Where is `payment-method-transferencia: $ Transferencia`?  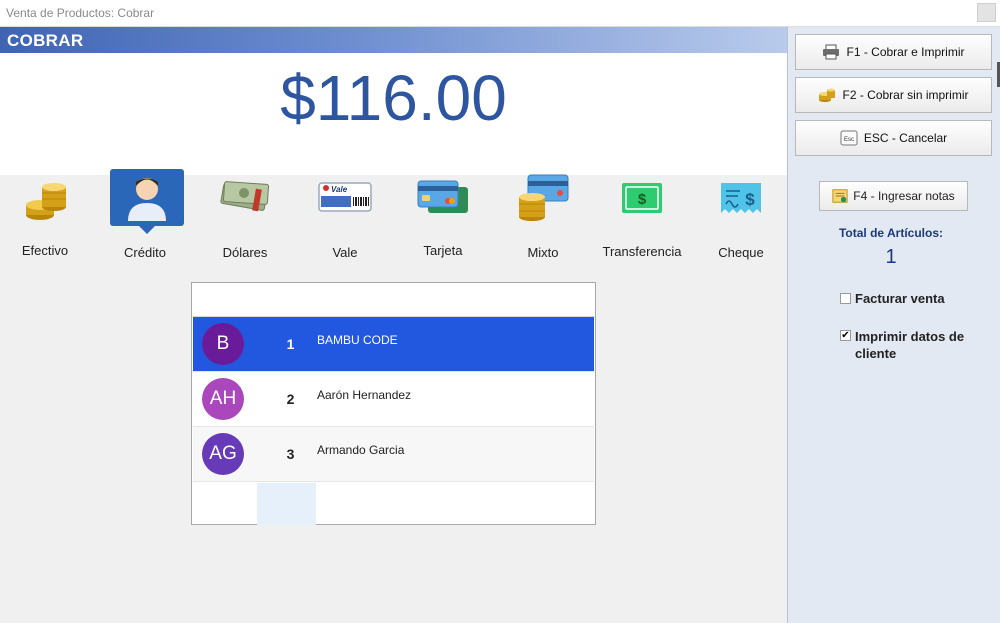 payment-method-transferencia: $ Transferencia is located at coordinates (642, 219).